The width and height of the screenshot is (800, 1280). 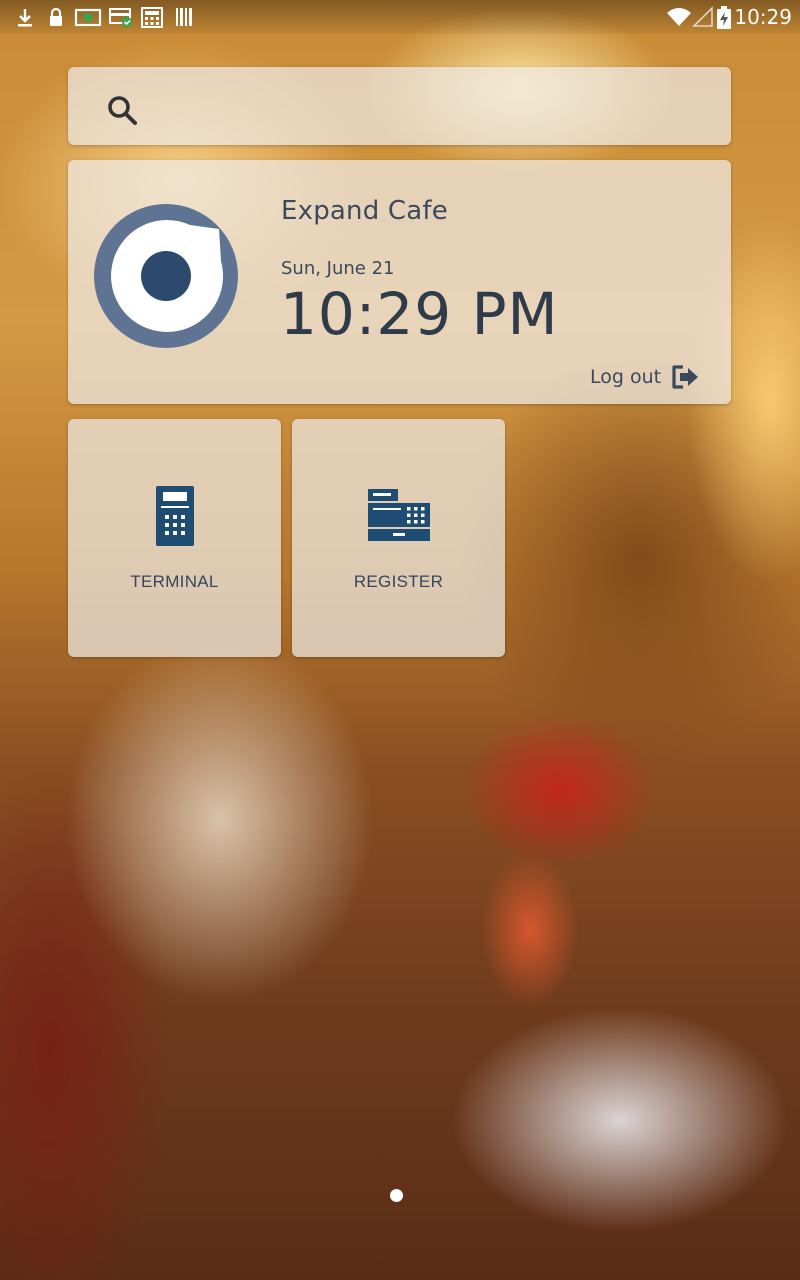 What do you see at coordinates (398, 581) in the screenshot?
I see `register-label: REGISTER` at bounding box center [398, 581].